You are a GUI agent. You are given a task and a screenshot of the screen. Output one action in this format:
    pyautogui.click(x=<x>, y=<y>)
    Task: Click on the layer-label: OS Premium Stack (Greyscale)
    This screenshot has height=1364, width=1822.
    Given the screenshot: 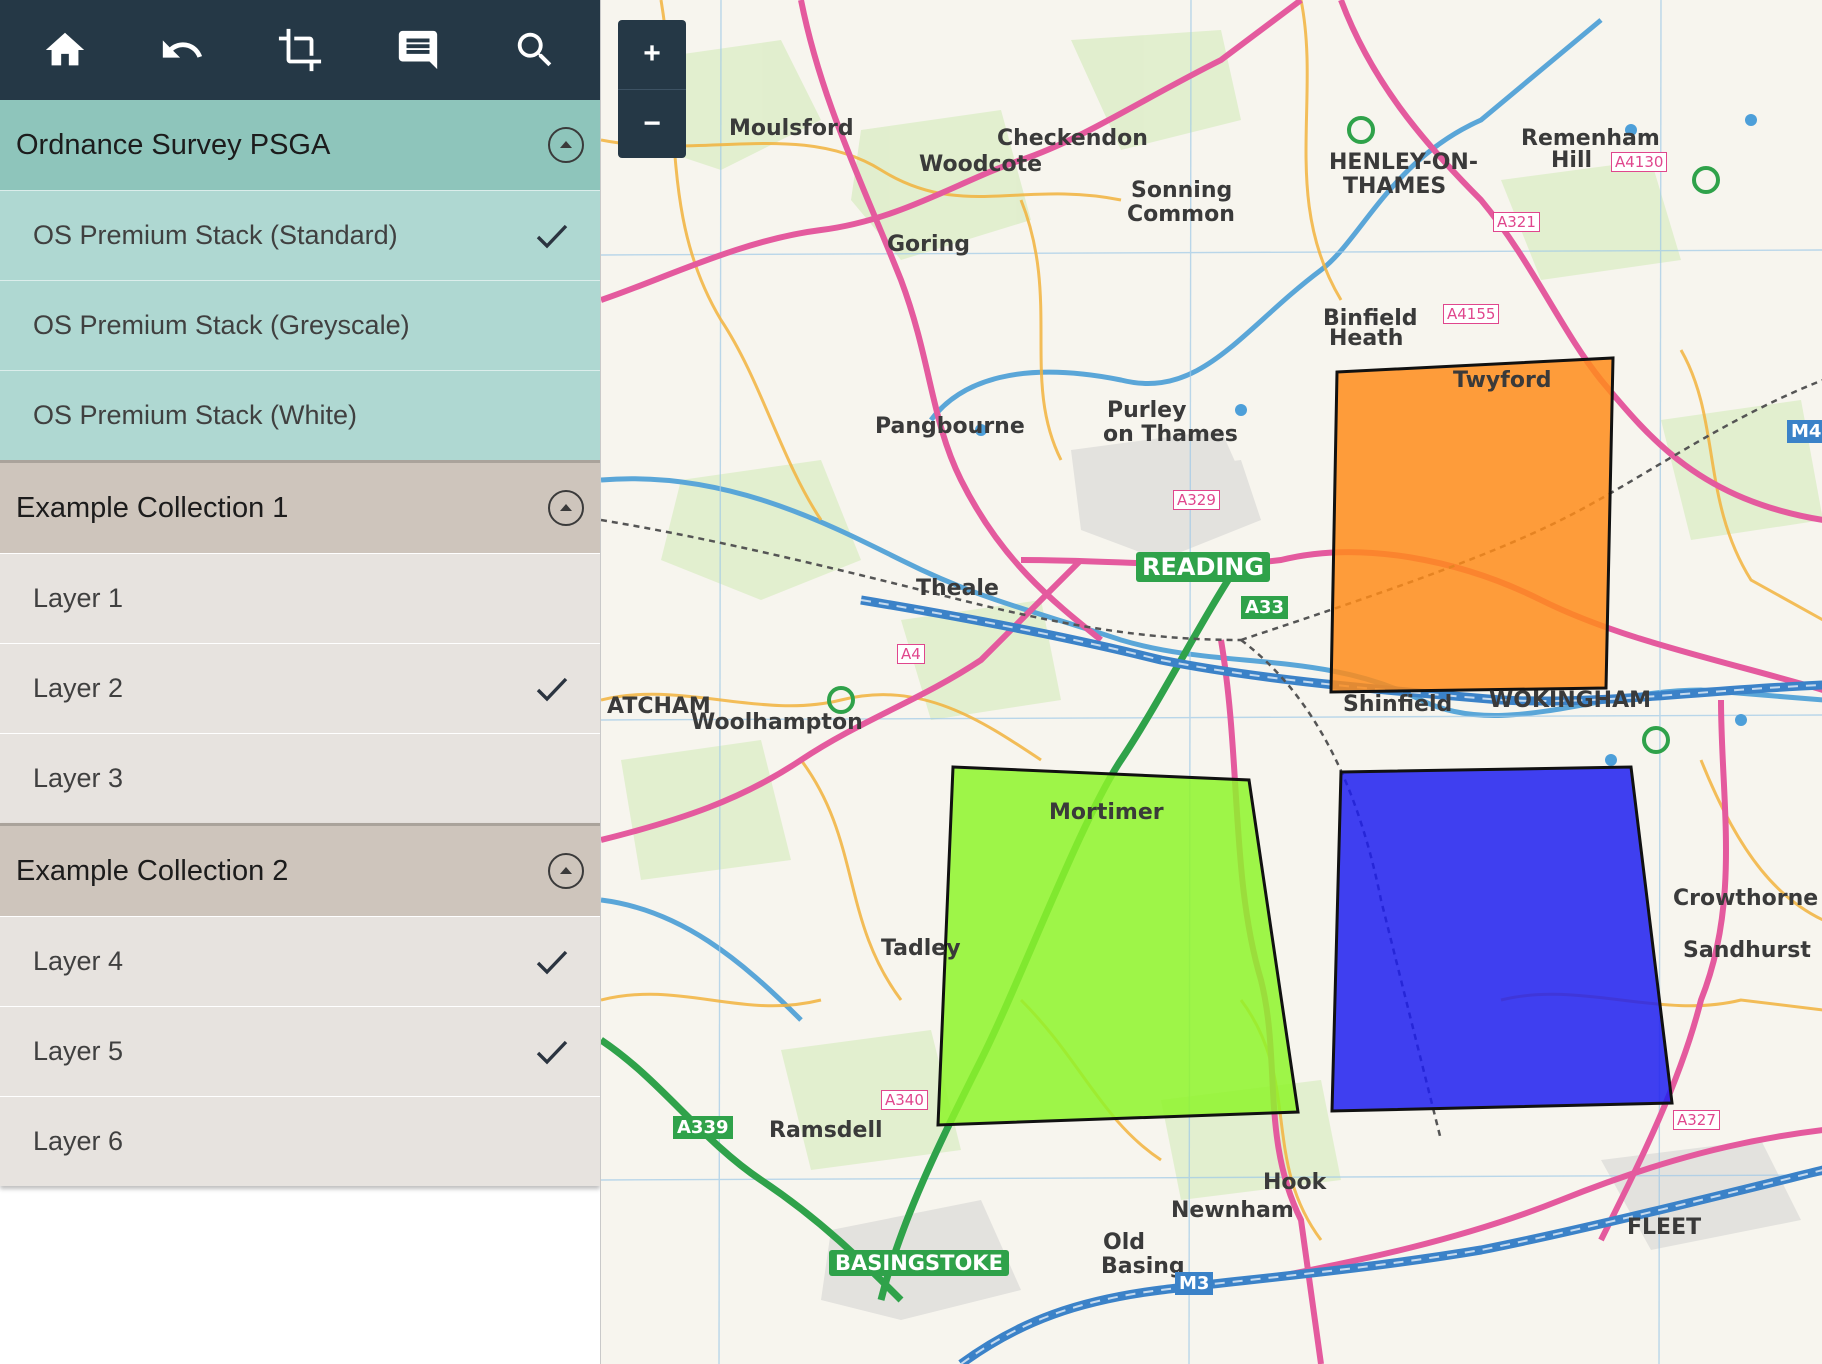 What is the action you would take?
    pyautogui.click(x=221, y=325)
    